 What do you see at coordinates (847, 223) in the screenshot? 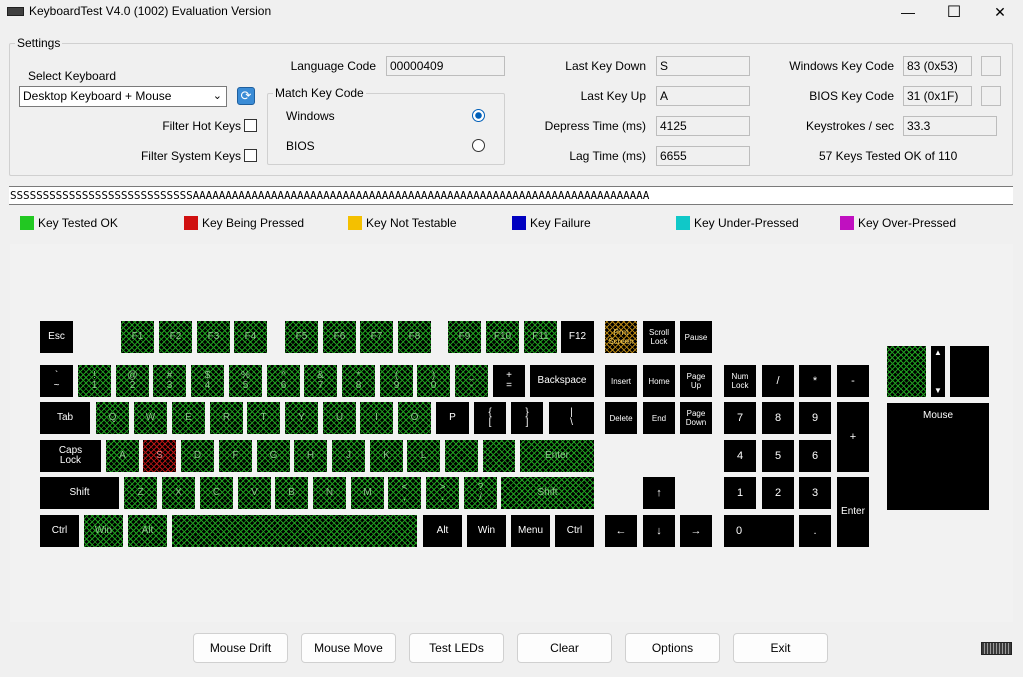
I see `legend-swatch-over-pressed` at bounding box center [847, 223].